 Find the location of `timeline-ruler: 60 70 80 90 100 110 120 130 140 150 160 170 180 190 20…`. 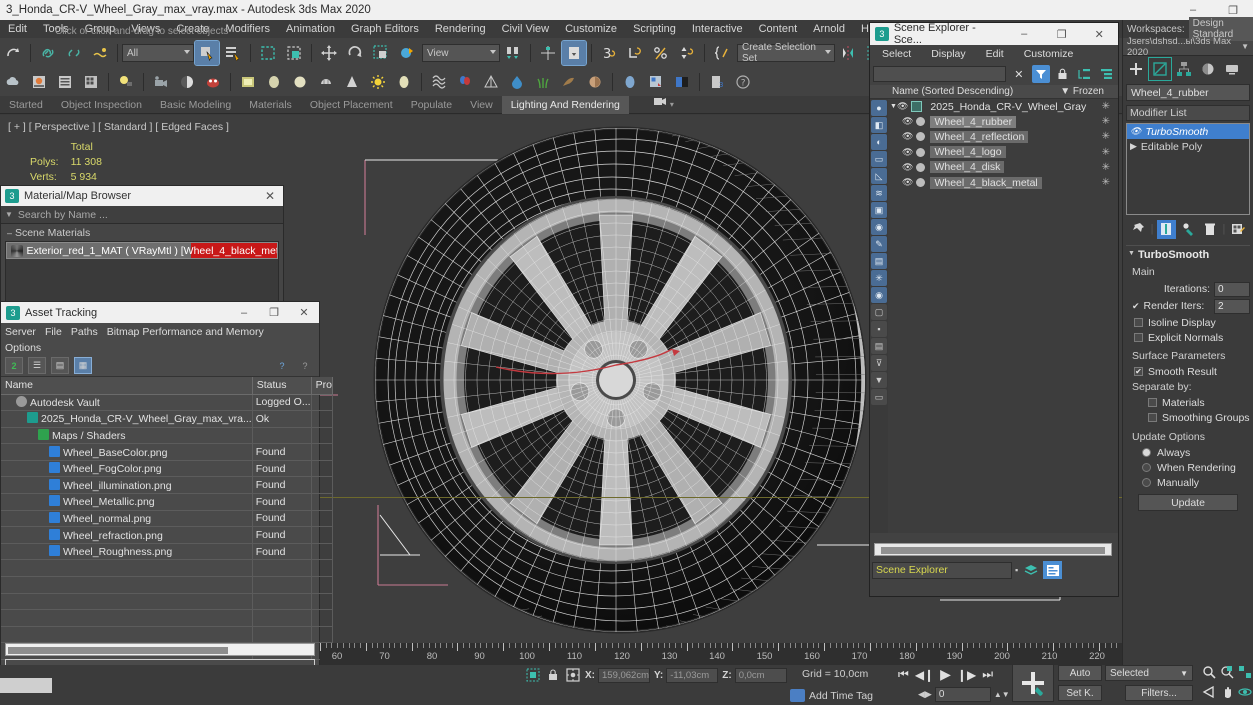

timeline-ruler: 60 70 80 90 100 110 120 130 140 150 160 170 180 190 20… is located at coordinates (721, 654).